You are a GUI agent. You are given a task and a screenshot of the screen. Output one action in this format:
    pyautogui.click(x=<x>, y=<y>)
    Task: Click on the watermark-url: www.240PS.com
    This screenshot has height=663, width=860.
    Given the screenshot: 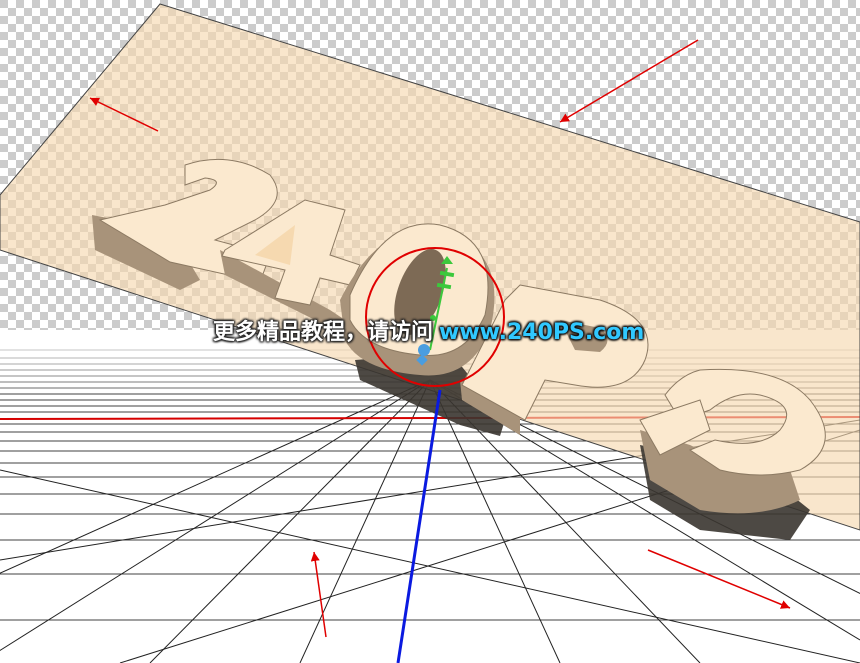 What is the action you would take?
    pyautogui.click(x=542, y=332)
    